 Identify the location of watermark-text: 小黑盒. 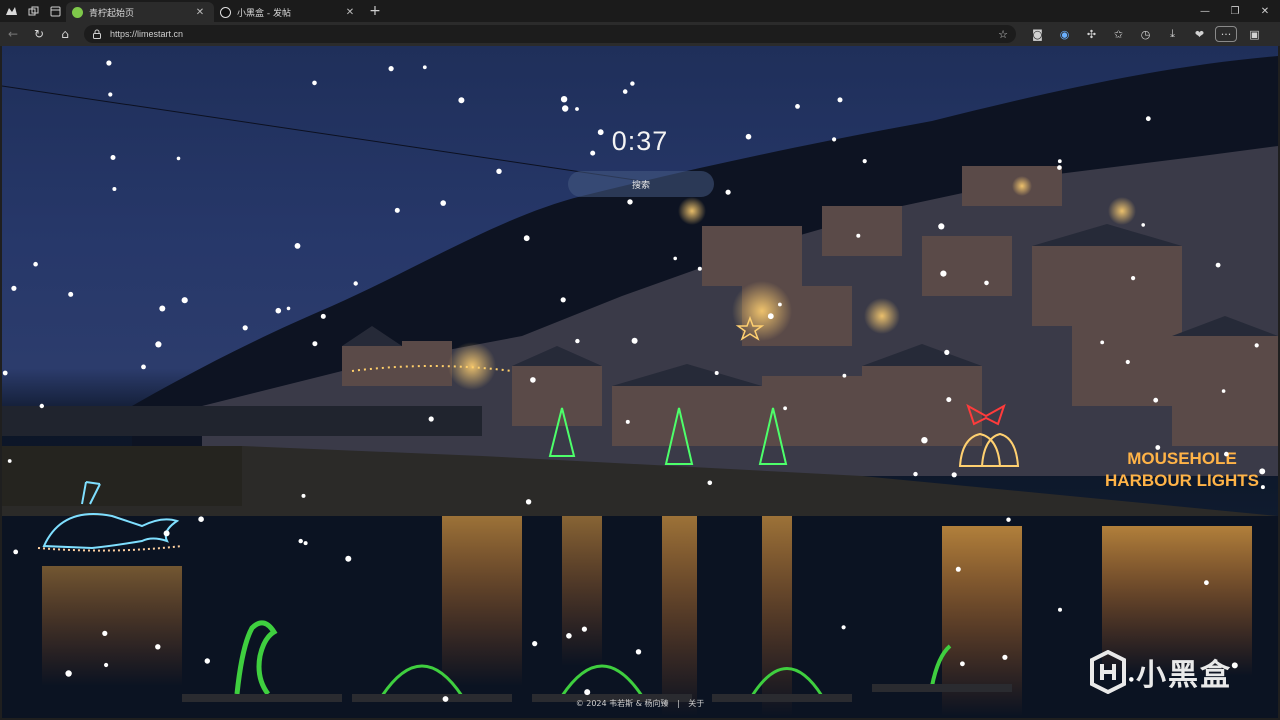
(1184, 675).